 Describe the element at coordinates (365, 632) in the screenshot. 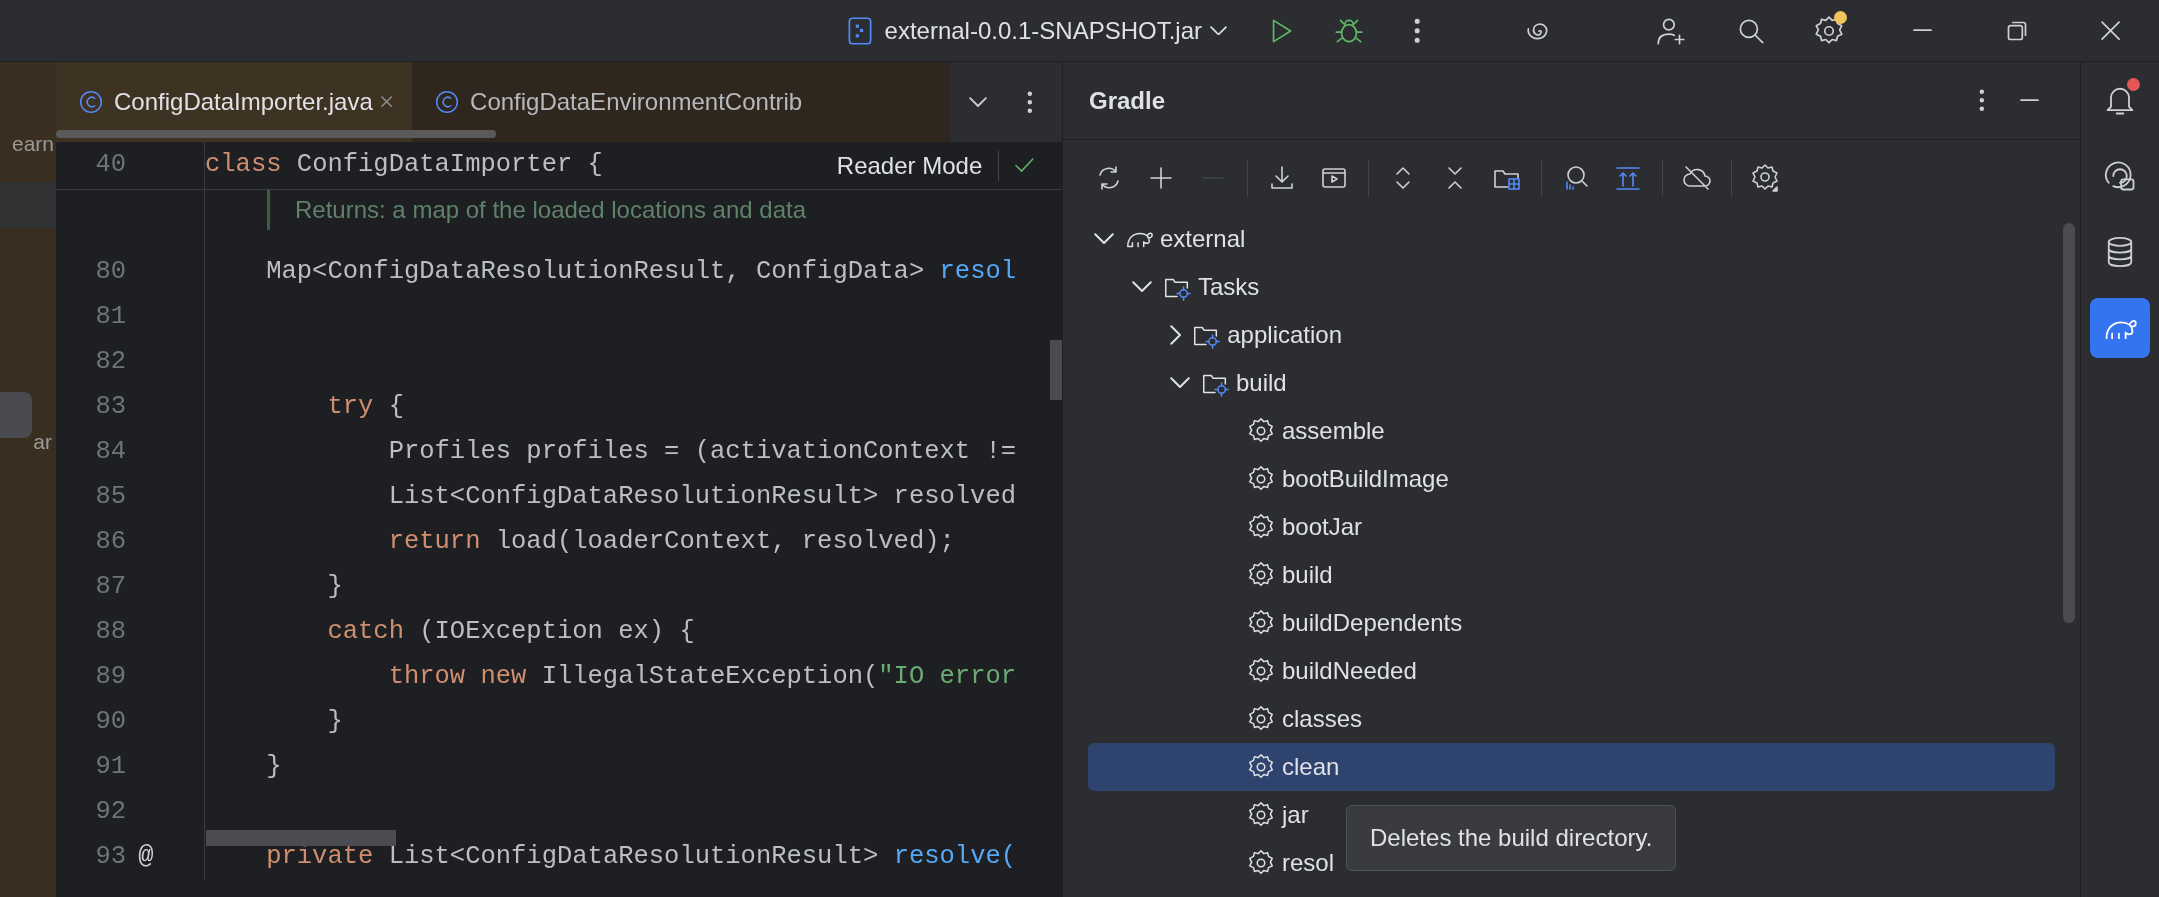

I see `code-token: catch` at that location.